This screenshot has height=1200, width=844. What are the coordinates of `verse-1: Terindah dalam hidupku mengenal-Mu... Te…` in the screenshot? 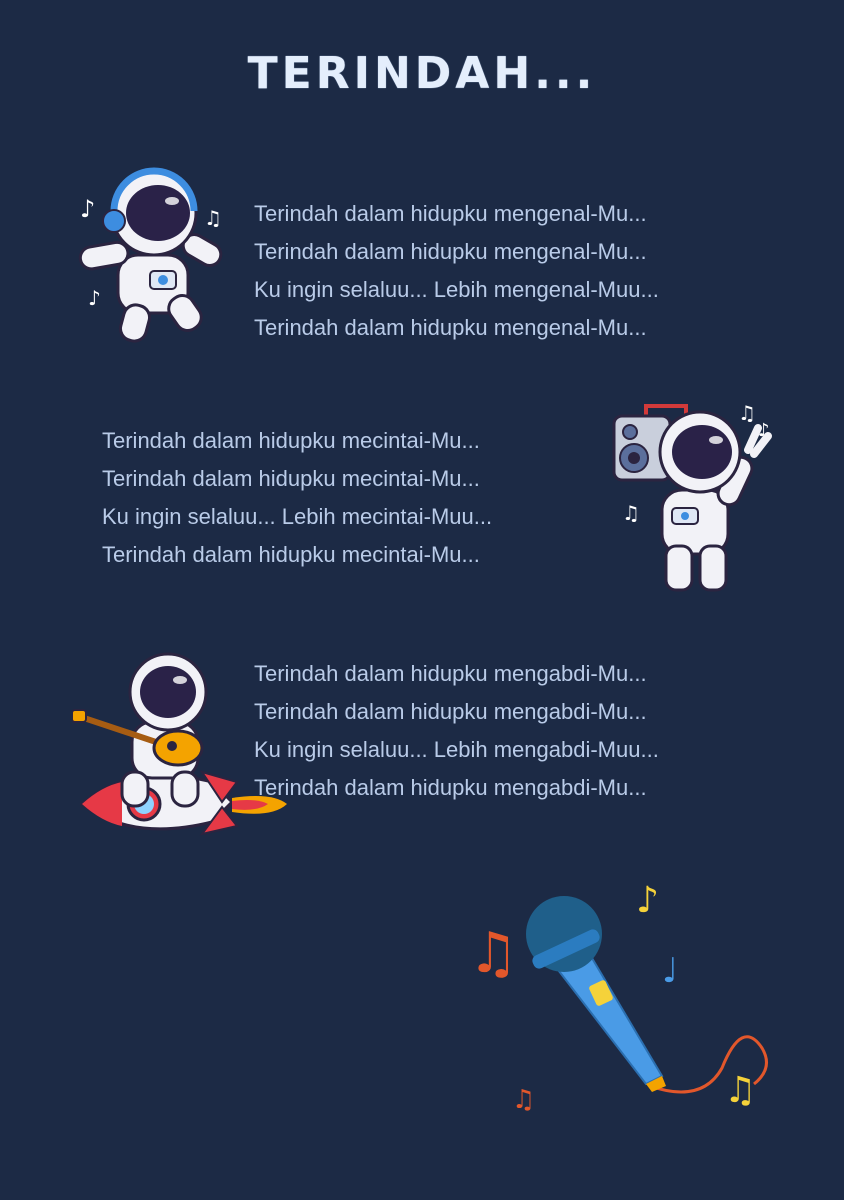 It's located at (456, 271).